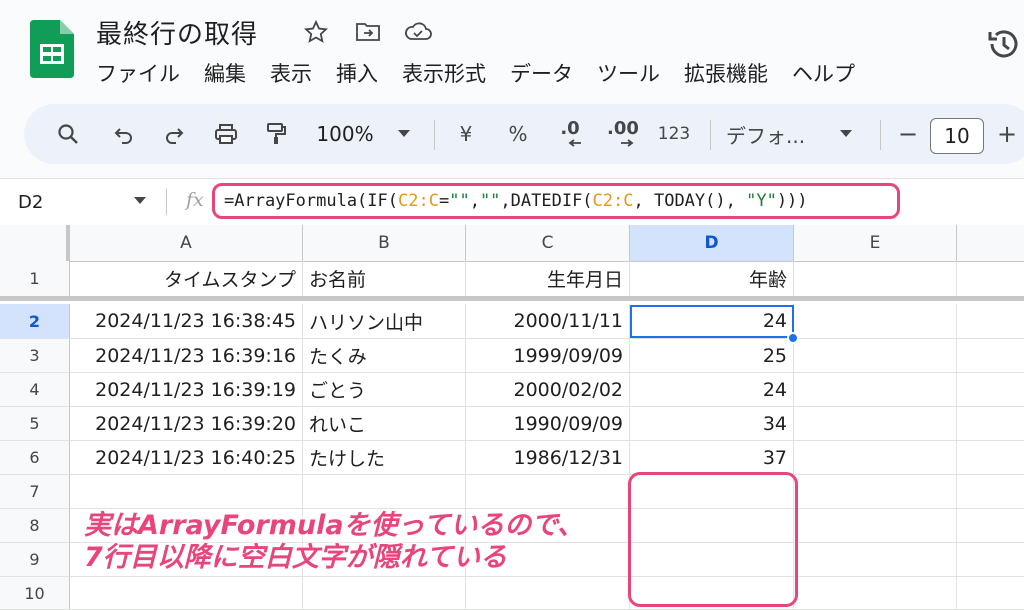 The width and height of the screenshot is (1024, 610). I want to click on cell-f2, so click(990, 321).